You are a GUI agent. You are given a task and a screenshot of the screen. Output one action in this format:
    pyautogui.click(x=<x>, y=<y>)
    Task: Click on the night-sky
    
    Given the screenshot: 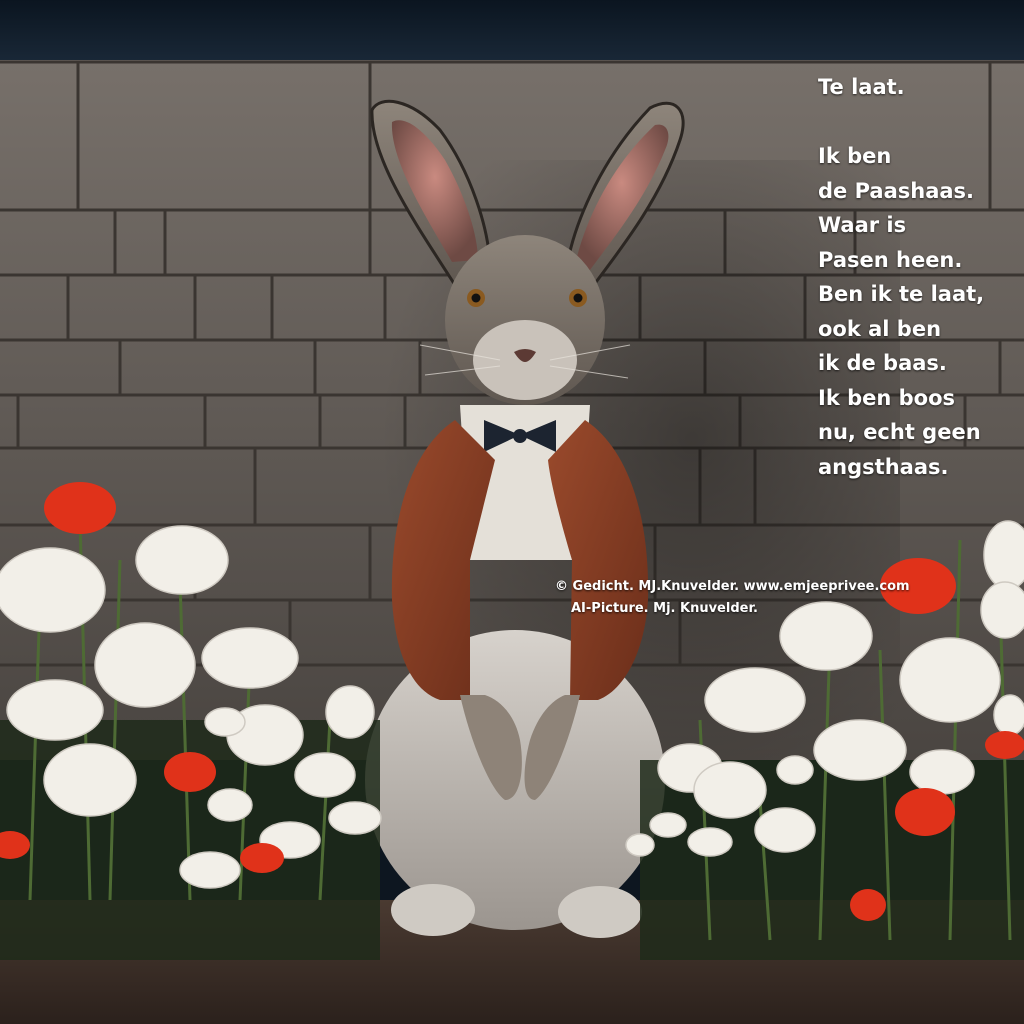 What is the action you would take?
    pyautogui.click(x=512, y=35)
    